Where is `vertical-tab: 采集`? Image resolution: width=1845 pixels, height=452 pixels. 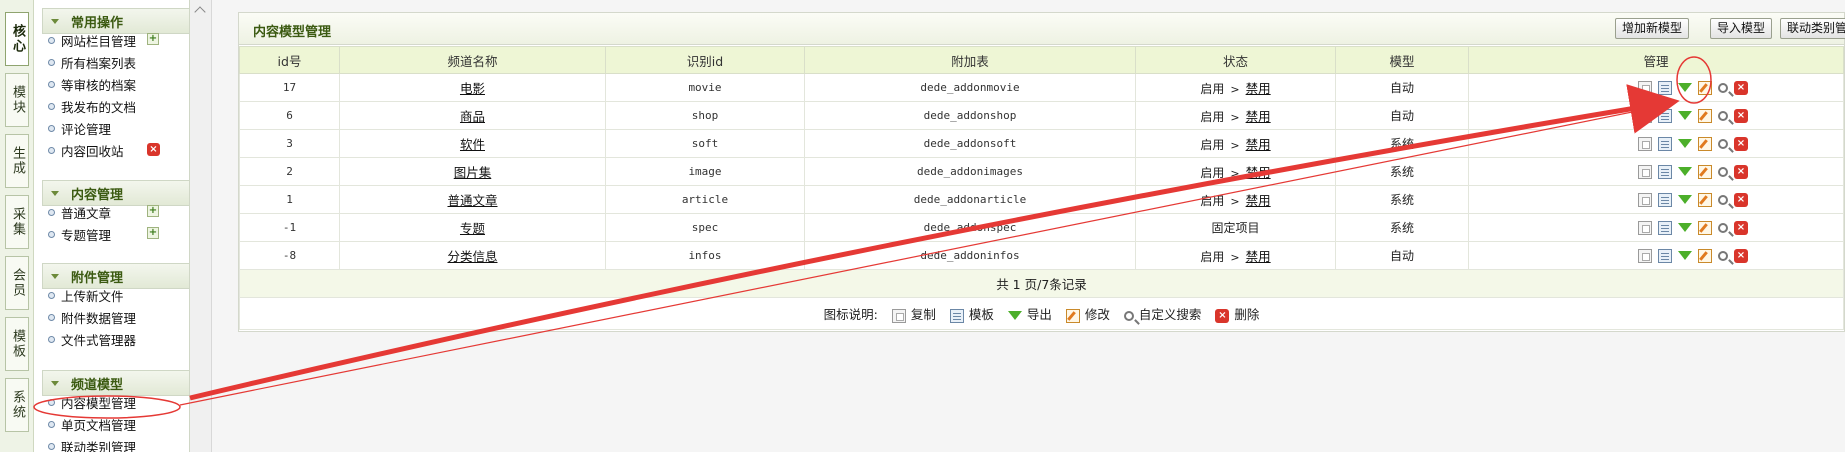 vertical-tab: 采集 is located at coordinates (17, 222).